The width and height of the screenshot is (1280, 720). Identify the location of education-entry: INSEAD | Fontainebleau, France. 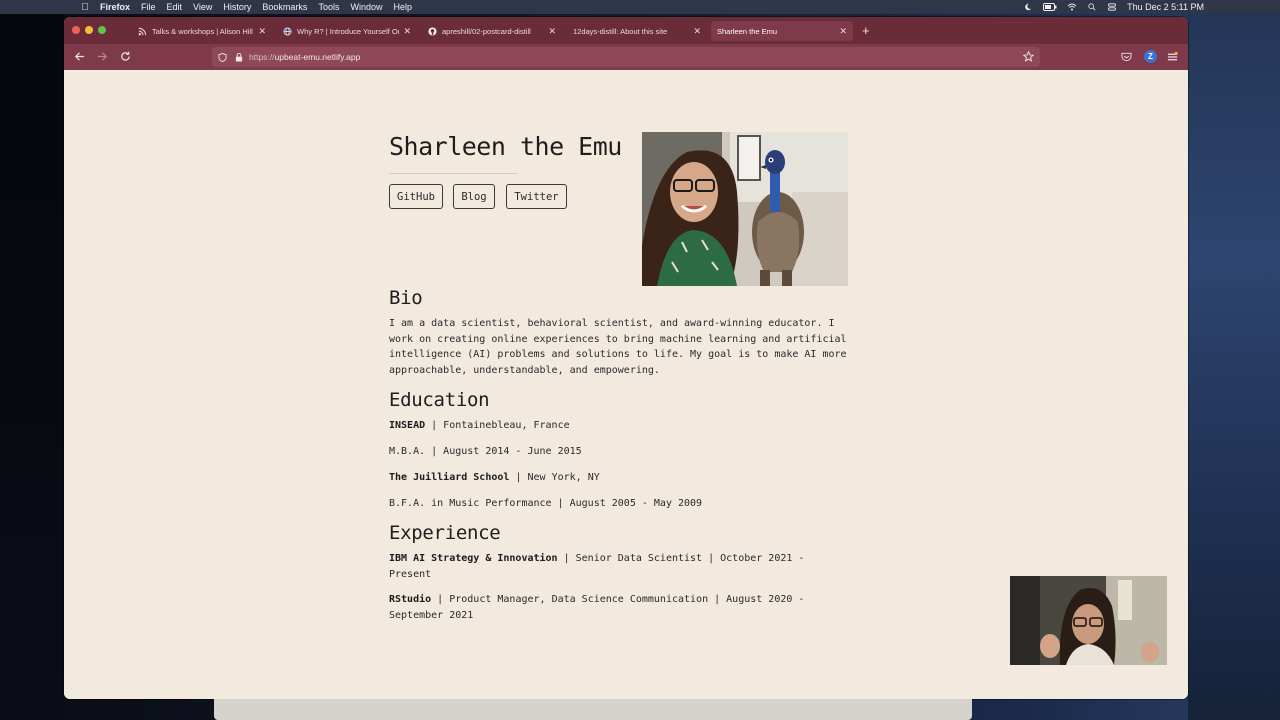
(624, 426).